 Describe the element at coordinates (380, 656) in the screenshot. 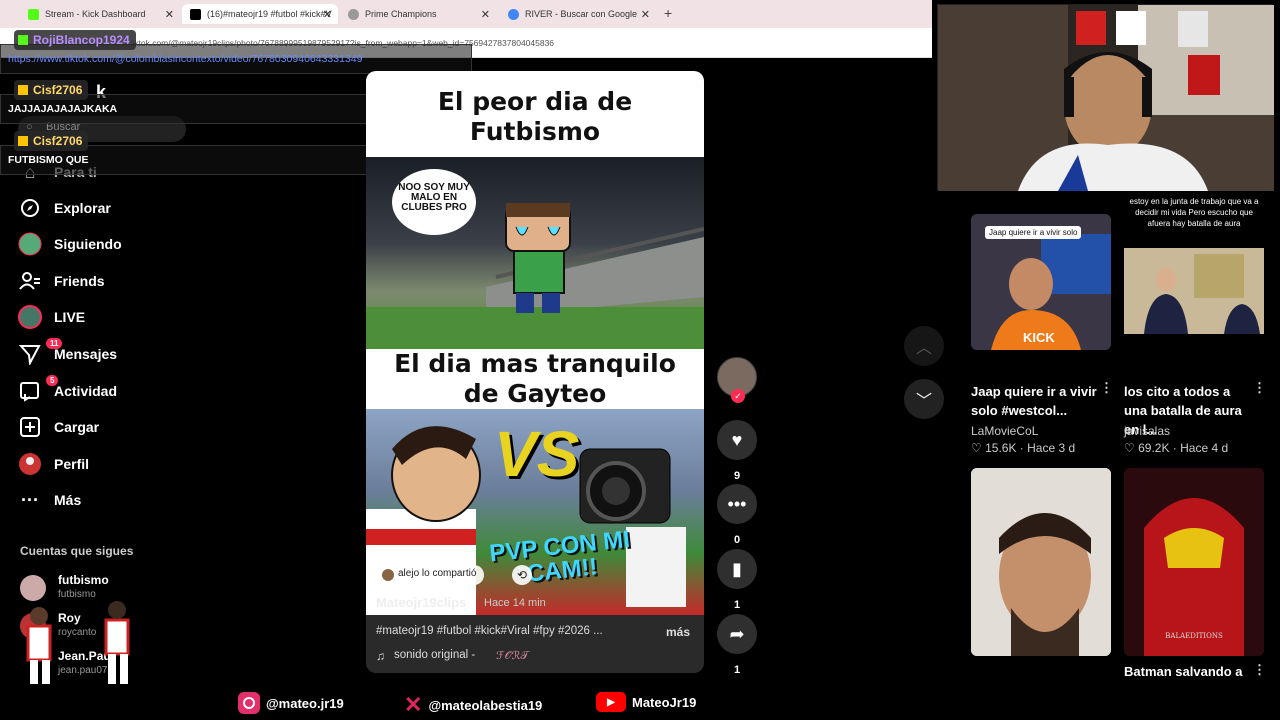

I see `music-note-icon: ♫` at that location.